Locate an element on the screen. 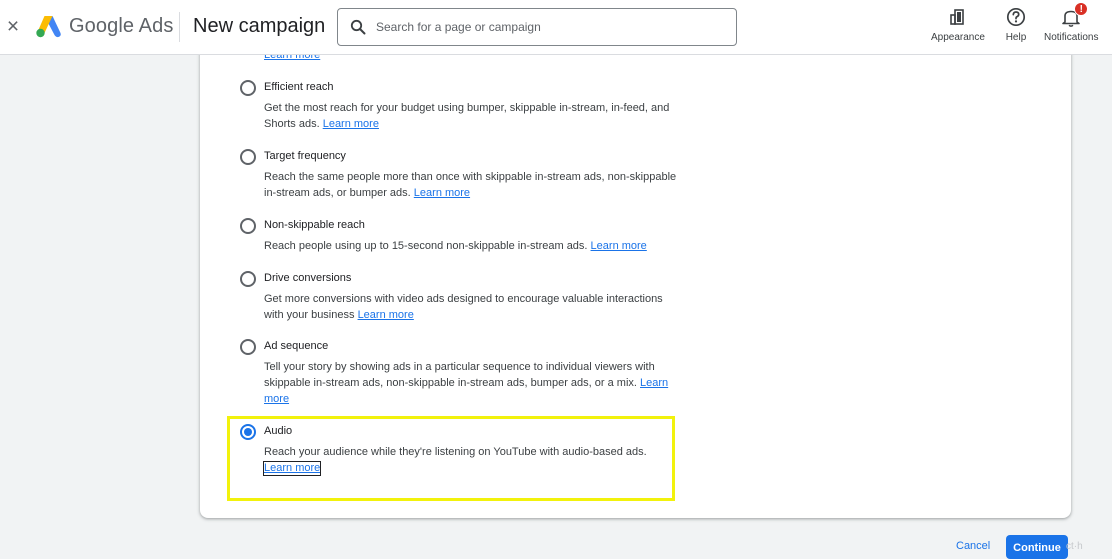 Image resolution: width=1112 pixels, height=559 pixels. notification-badge: ! is located at coordinates (1081, 9).